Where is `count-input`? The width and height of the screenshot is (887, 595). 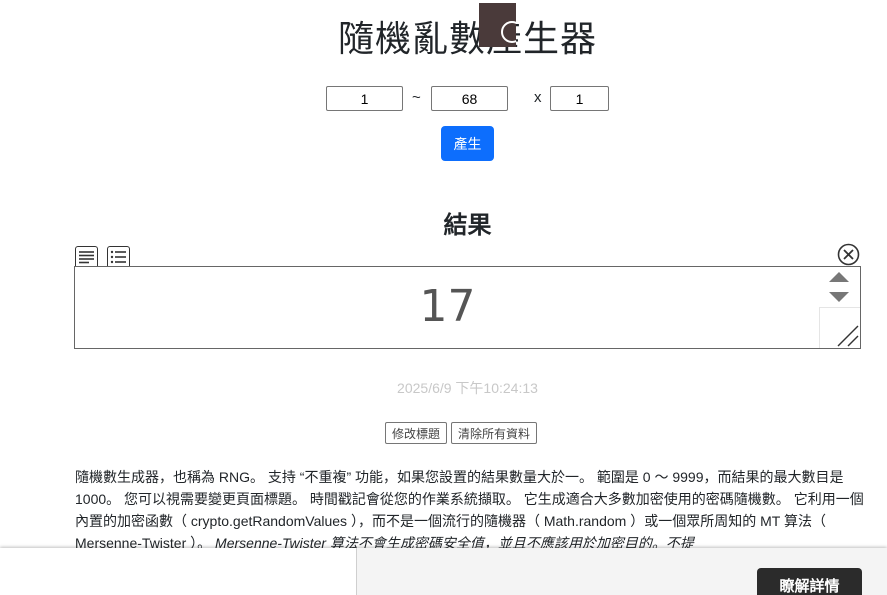 count-input is located at coordinates (579, 98).